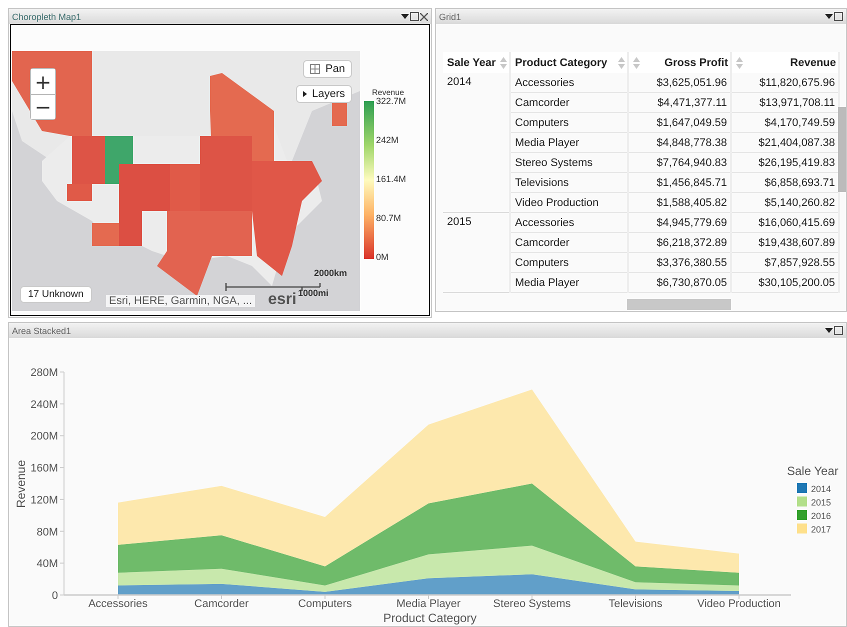  Describe the element at coordinates (391, 101) in the screenshot. I see `legend-label: 322.7M` at that location.